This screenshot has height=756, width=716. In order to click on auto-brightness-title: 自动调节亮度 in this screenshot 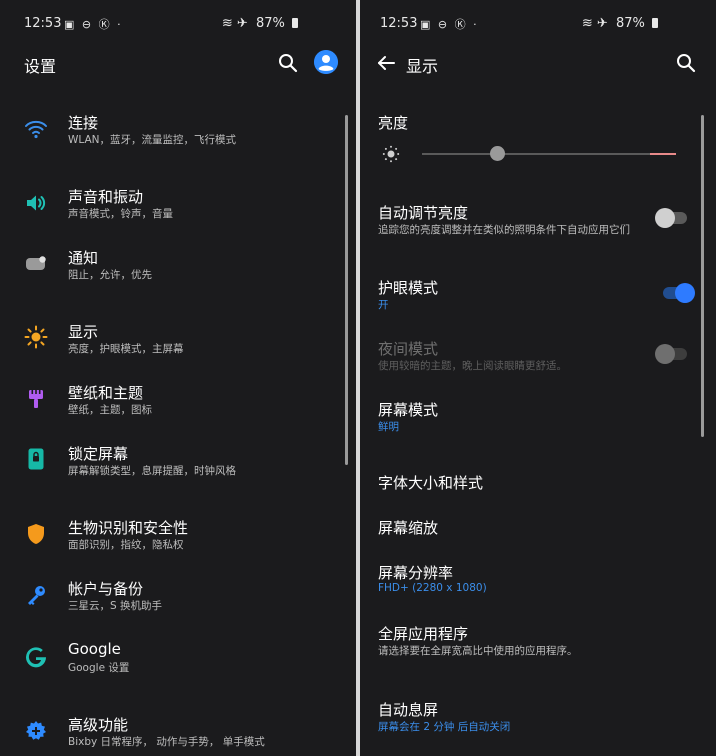, I will do `click(423, 213)`.